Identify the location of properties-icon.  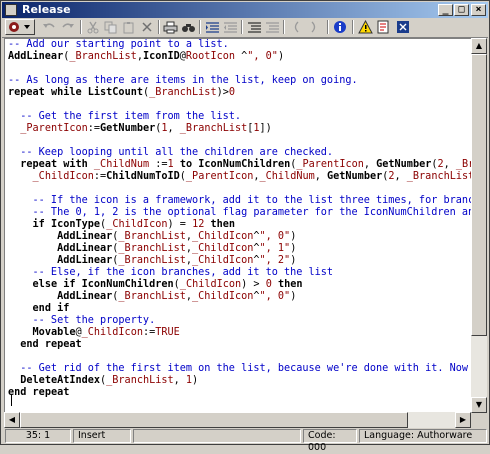
(403, 27).